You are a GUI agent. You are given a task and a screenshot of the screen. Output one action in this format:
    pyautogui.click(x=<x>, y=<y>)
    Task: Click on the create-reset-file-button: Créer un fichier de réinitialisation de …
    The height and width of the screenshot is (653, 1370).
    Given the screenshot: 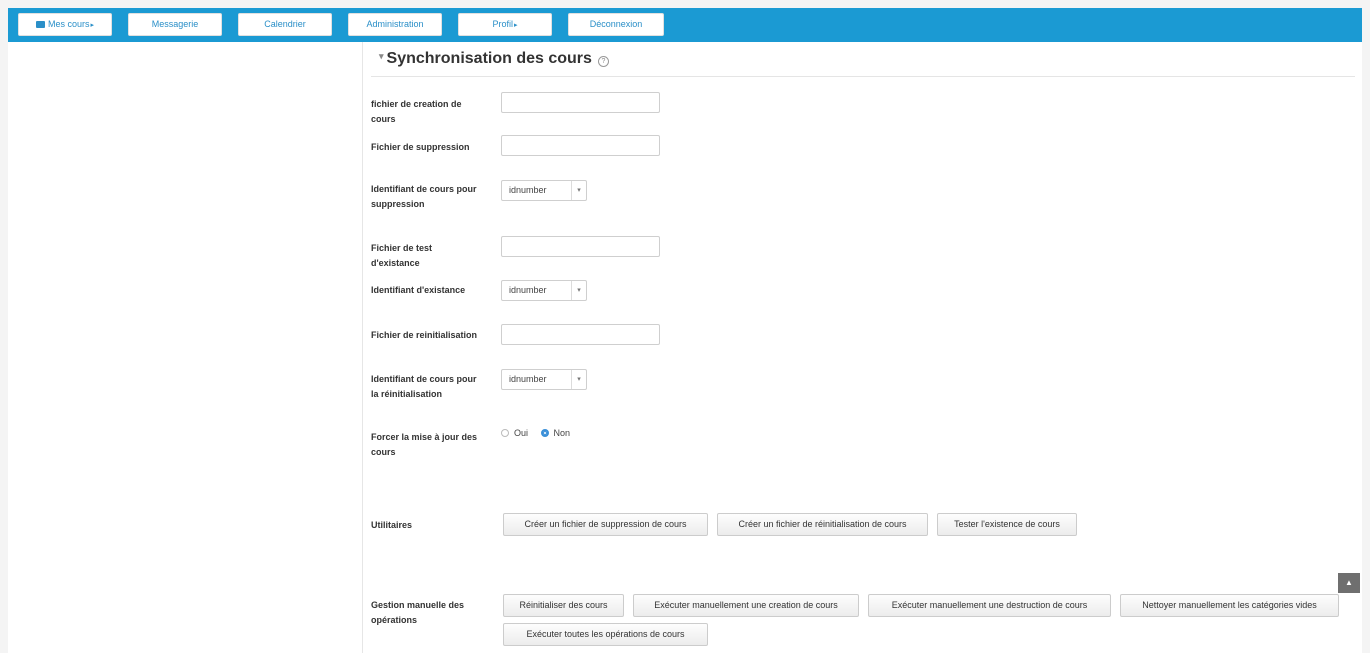 What is the action you would take?
    pyautogui.click(x=822, y=524)
    